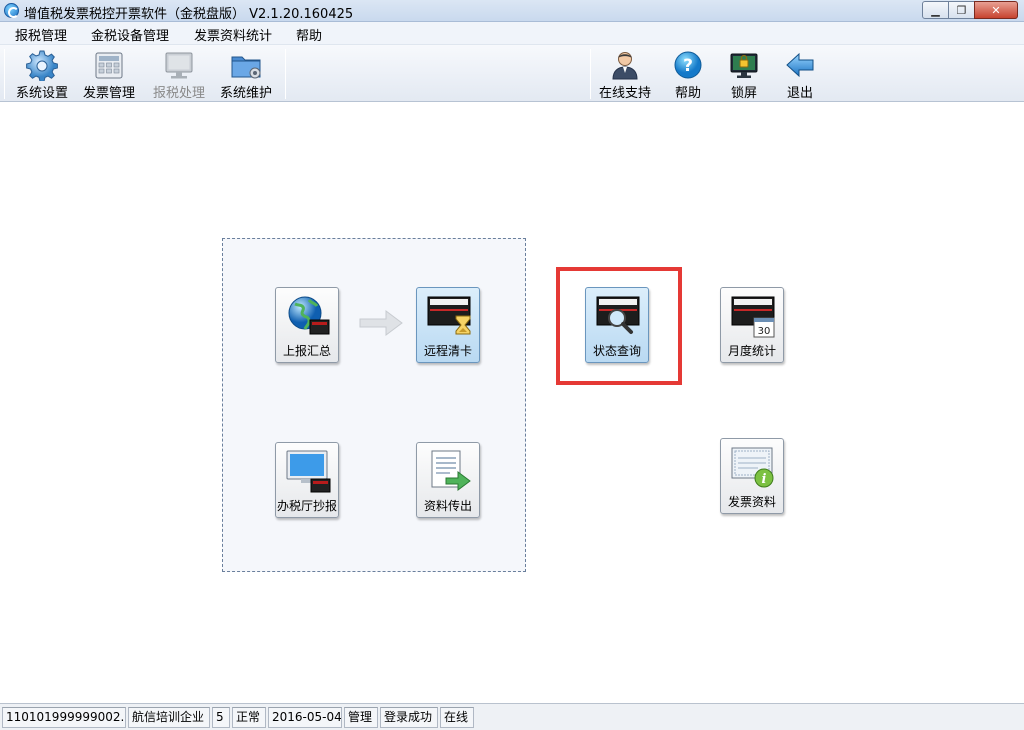  I want to click on remote-clear-card-button: 远程清卡, so click(448, 325).